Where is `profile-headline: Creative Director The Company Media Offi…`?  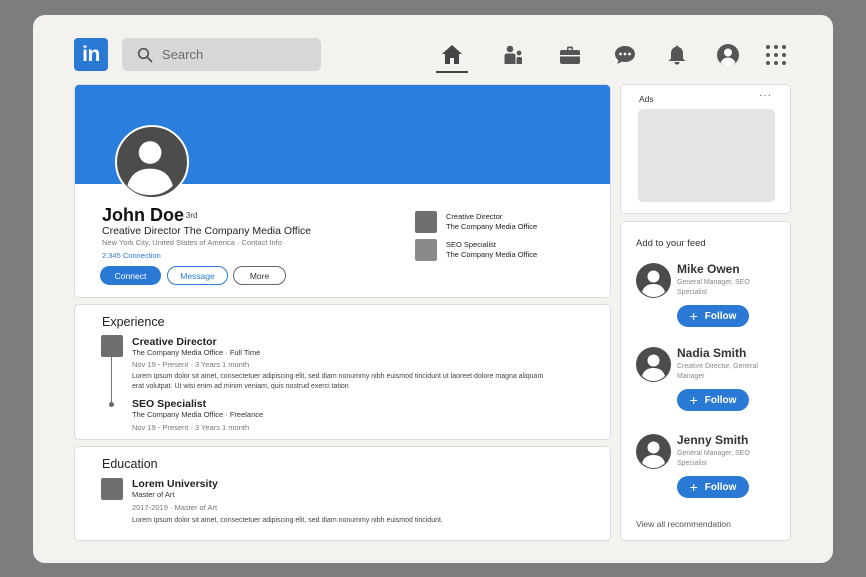
profile-headline: Creative Director The Company Media Offi… is located at coordinates (207, 231).